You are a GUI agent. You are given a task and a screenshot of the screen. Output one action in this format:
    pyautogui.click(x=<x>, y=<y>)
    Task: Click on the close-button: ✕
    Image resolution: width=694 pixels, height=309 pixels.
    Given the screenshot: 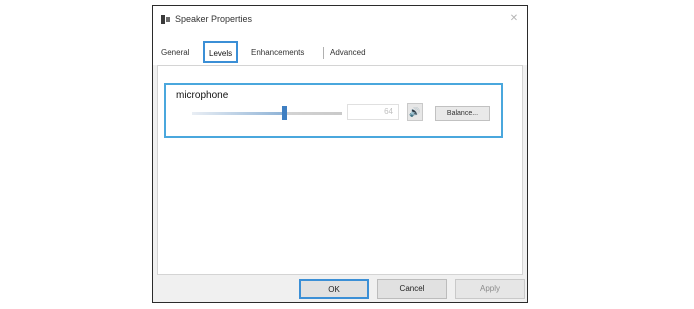 What is the action you would take?
    pyautogui.click(x=514, y=19)
    